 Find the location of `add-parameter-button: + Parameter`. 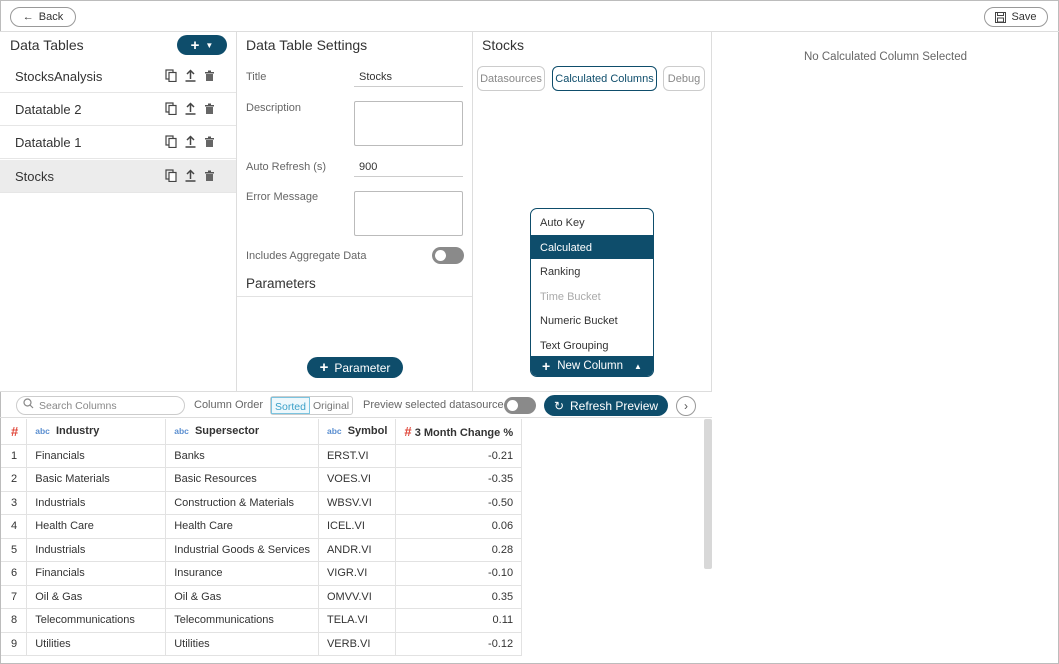

add-parameter-button: + Parameter is located at coordinates (355, 367).